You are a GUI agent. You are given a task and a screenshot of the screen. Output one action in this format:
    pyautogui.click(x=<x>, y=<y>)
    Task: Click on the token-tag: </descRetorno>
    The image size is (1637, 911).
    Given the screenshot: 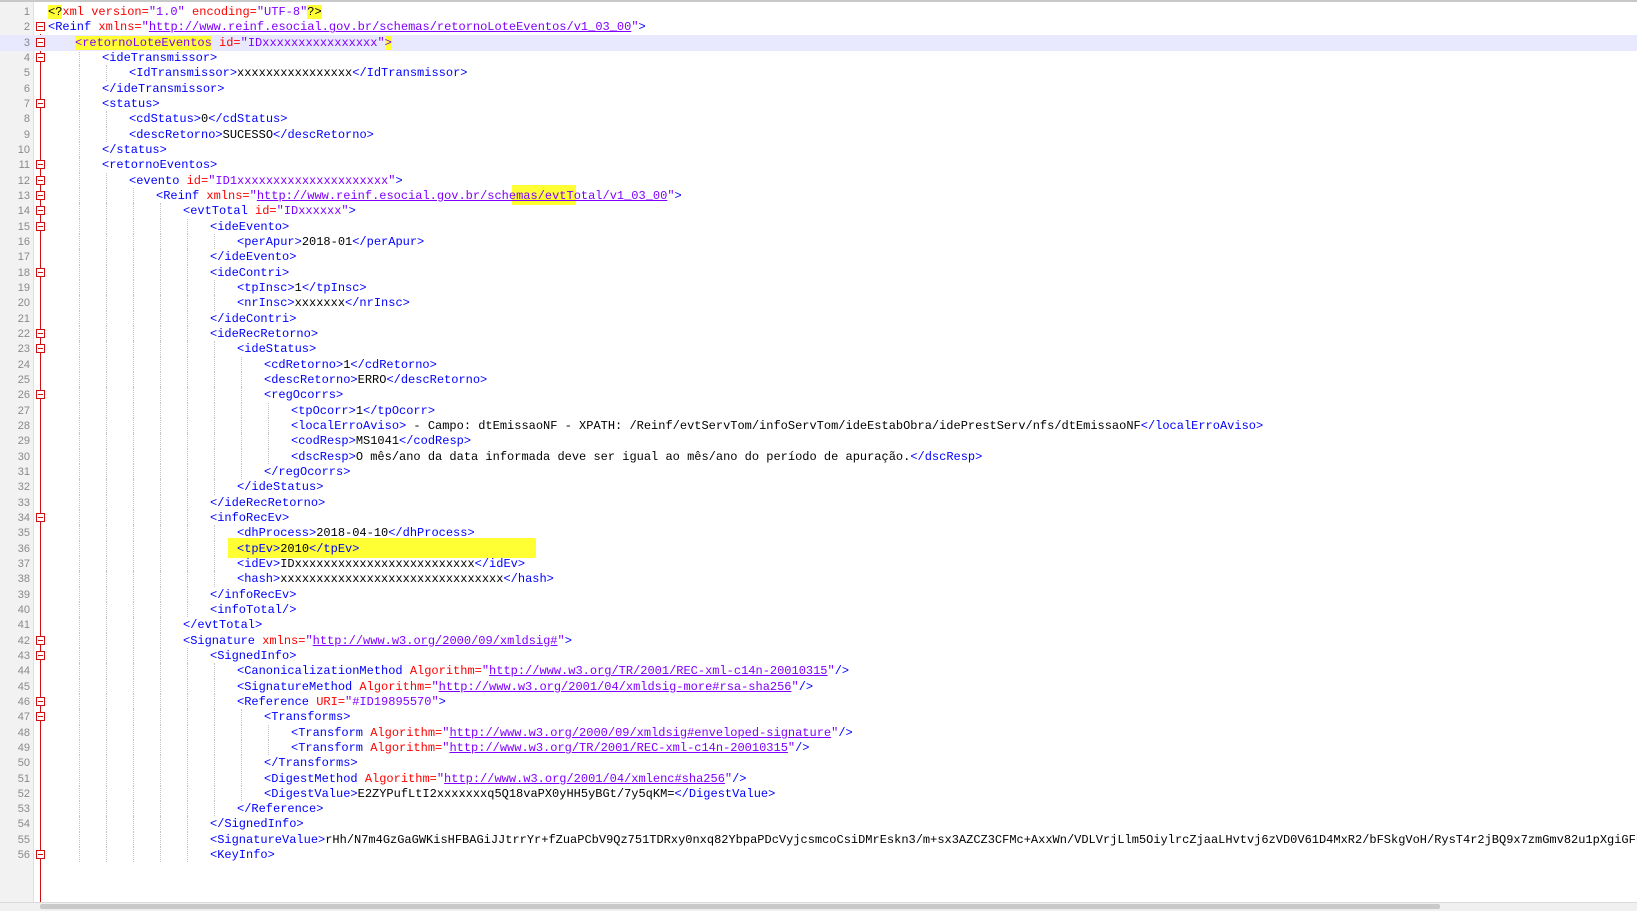 What is the action you would take?
    pyautogui.click(x=323, y=134)
    